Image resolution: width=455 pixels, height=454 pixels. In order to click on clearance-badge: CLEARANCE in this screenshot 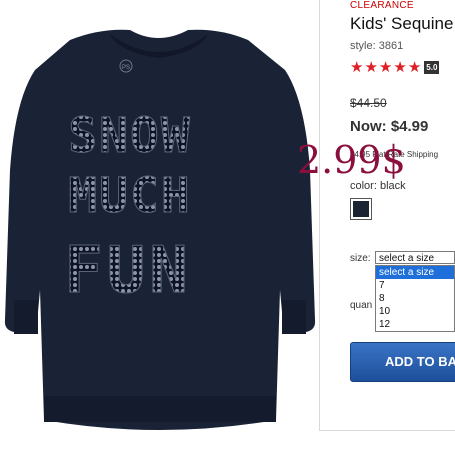, I will do `click(382, 5)`.